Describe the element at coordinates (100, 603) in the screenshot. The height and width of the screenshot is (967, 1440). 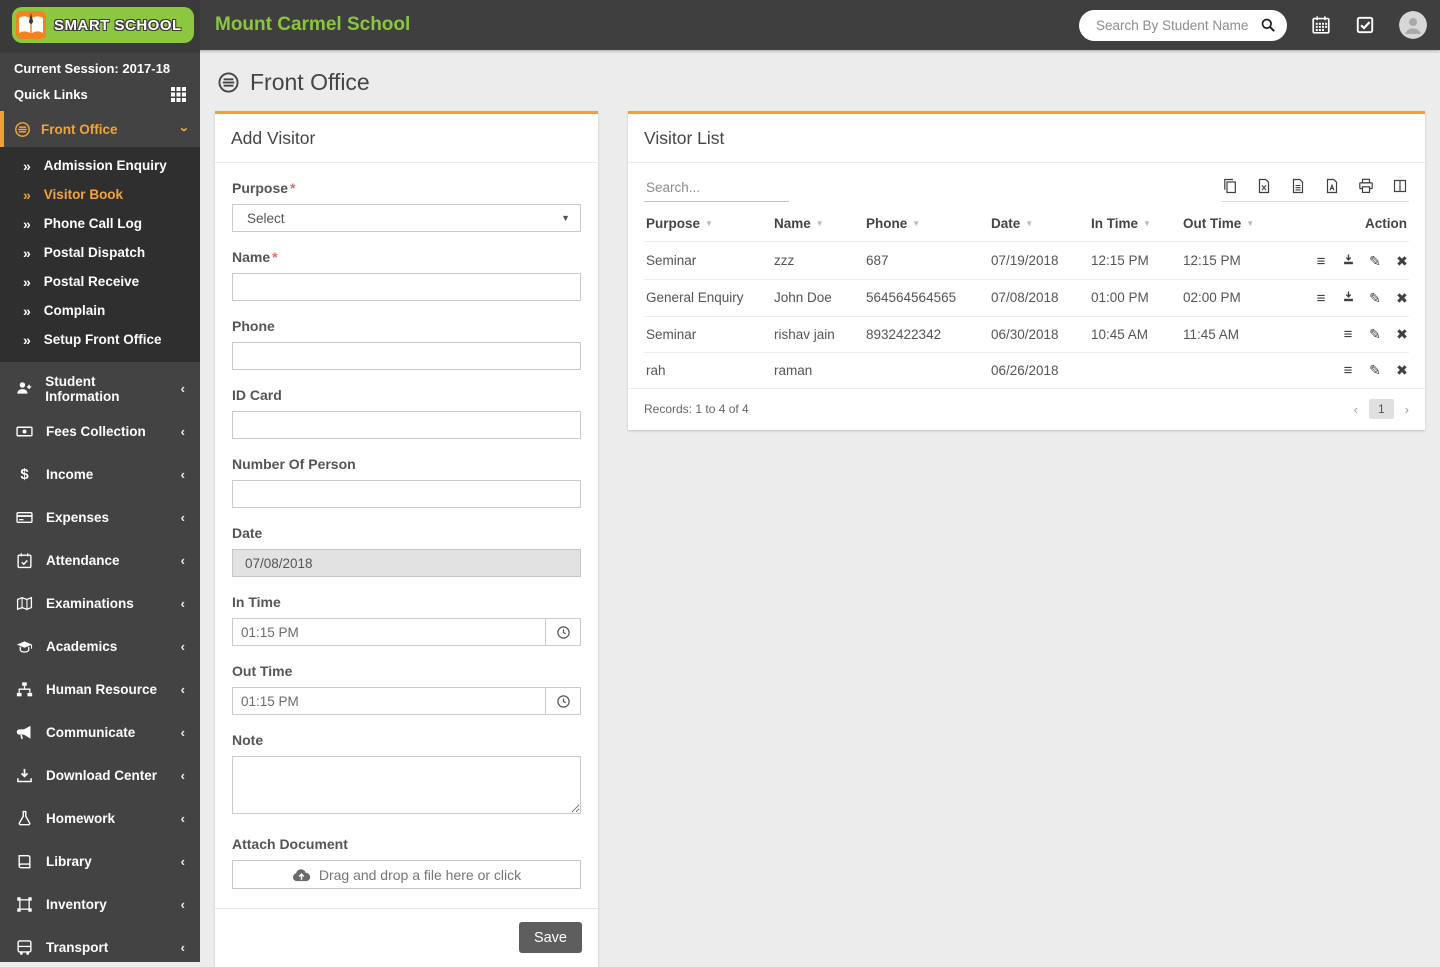
I see `sidebar-item-examinations: Examinations‹` at that location.